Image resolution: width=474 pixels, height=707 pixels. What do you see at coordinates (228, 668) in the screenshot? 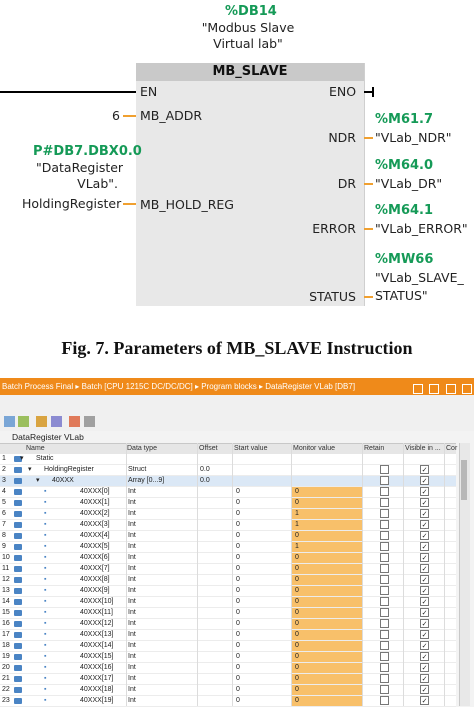
I see `table-row: 20 ▪ 40XXX[16] Int 0 0 ✓` at bounding box center [228, 668].